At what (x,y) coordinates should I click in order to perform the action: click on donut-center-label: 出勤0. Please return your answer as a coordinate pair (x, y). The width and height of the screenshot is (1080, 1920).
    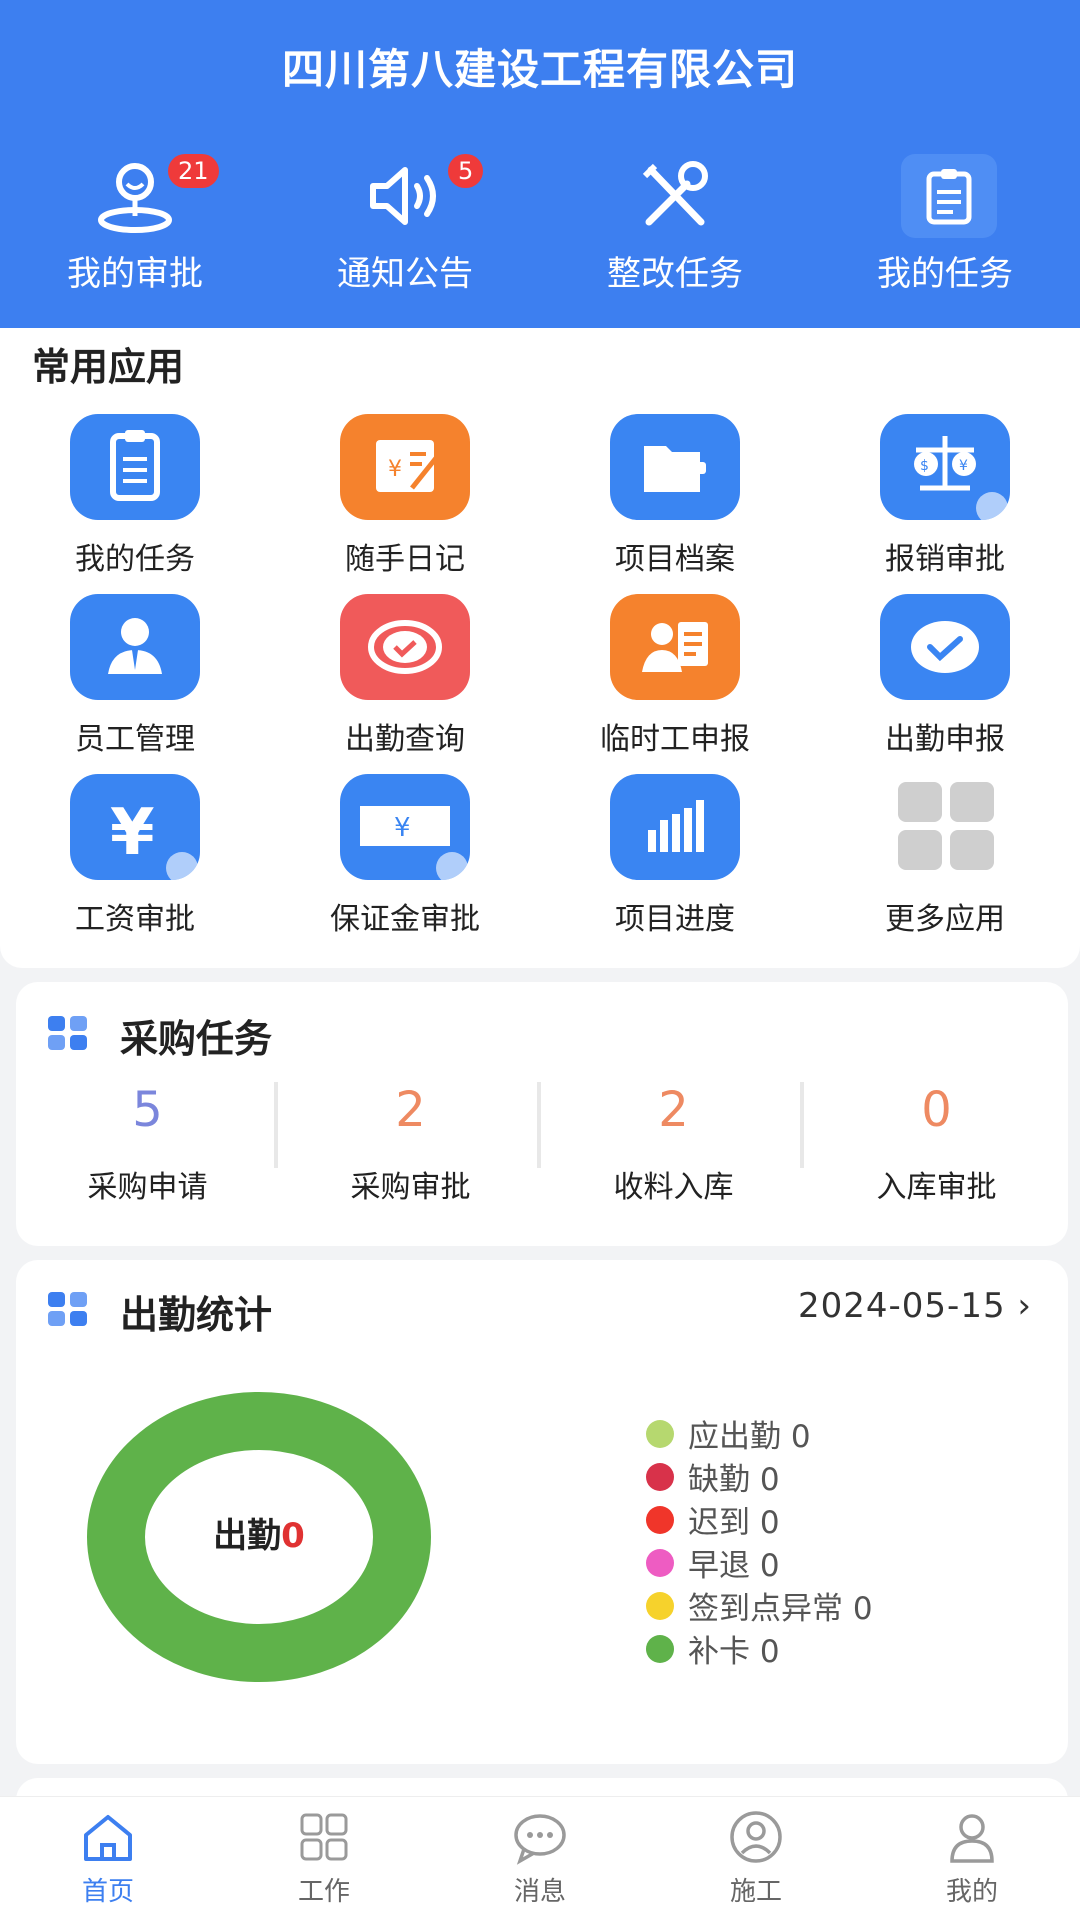
    Looking at the image, I should click on (259, 1532).